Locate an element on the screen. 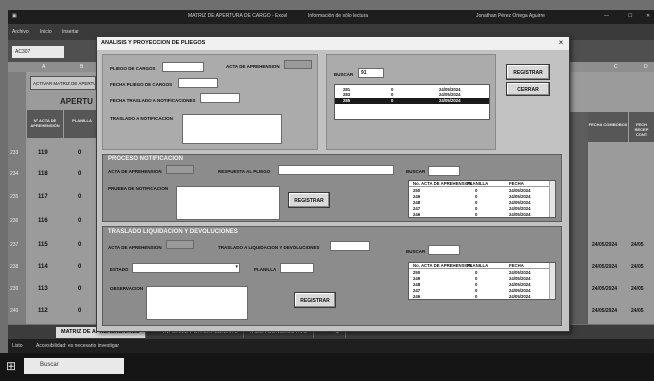  buscar-top-input: 91 is located at coordinates (371, 73).